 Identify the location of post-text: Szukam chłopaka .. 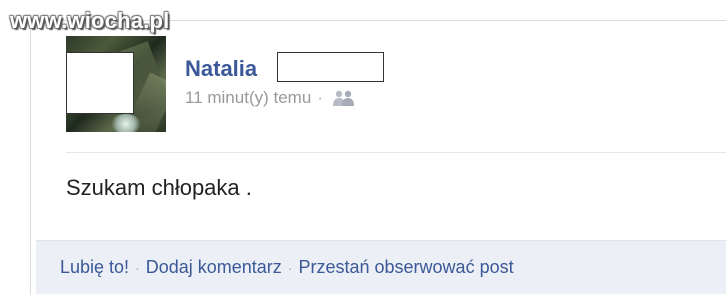
(159, 187).